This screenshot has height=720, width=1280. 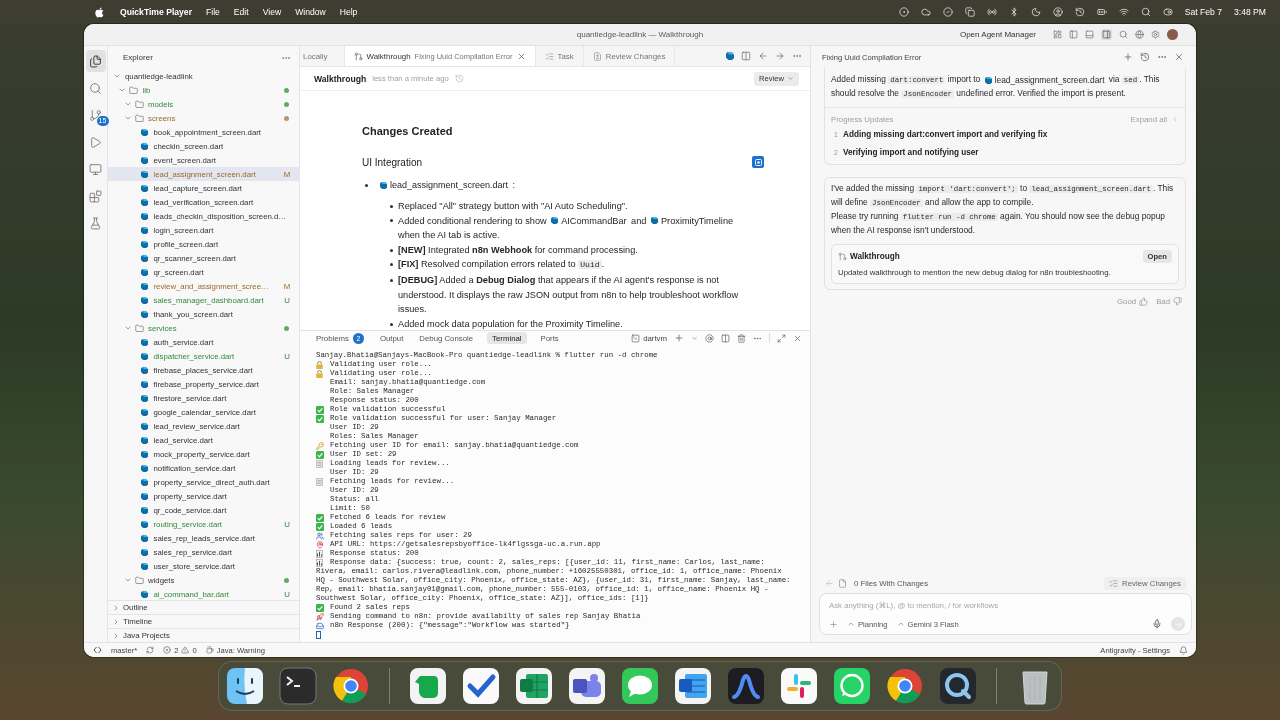 I want to click on avatar-icon, so click(x=1172, y=34).